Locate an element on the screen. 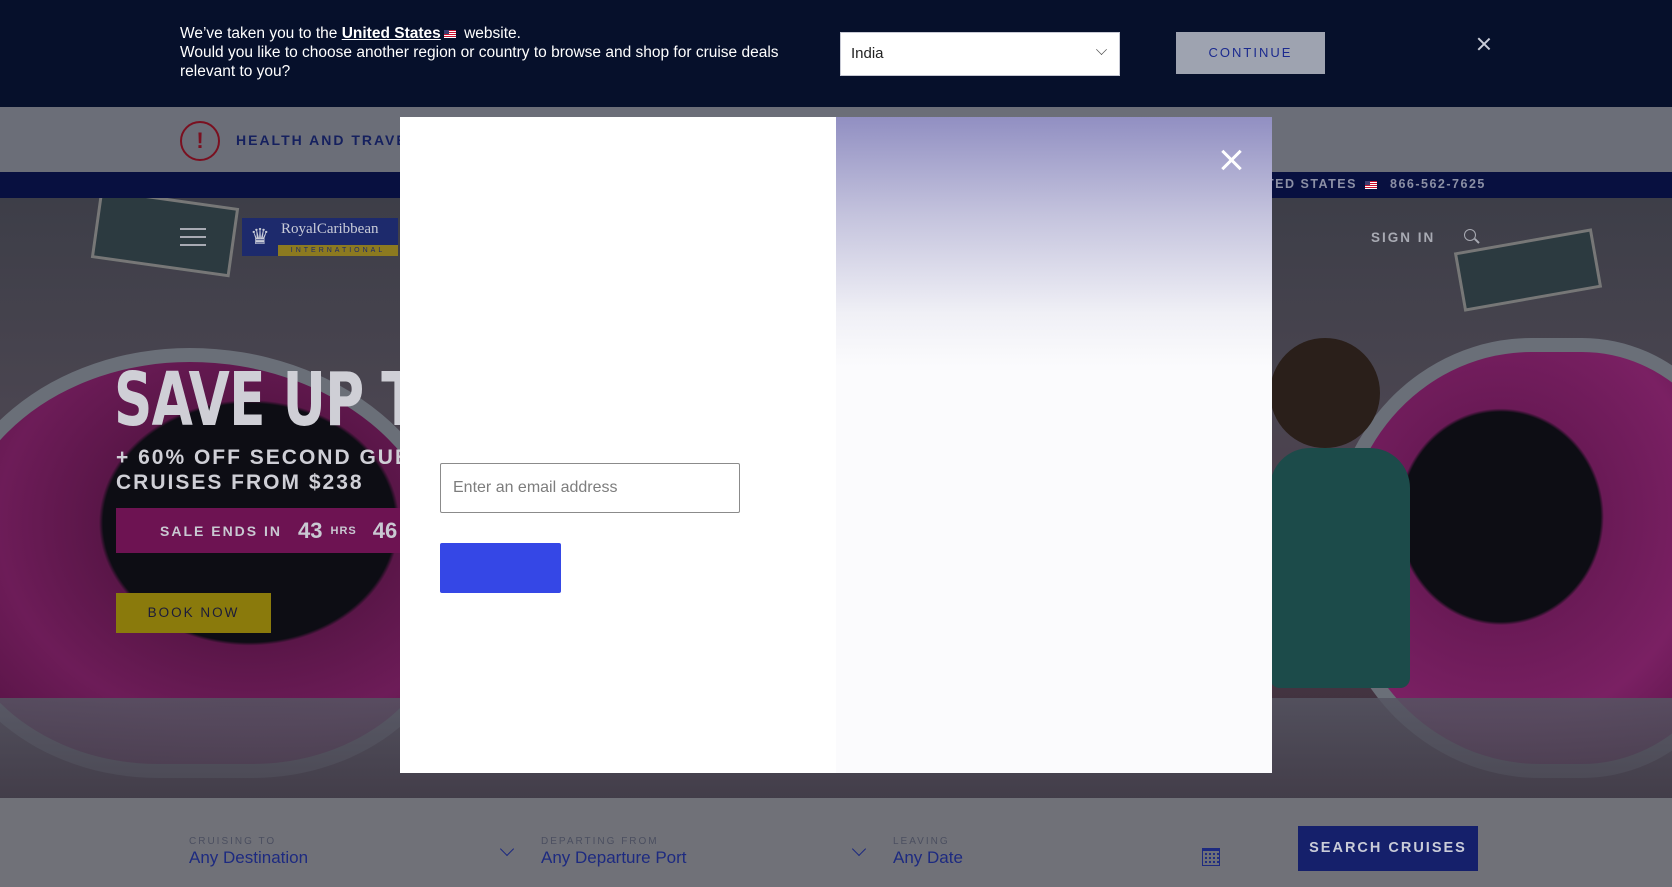  crown-anchor-icon: ♛ is located at coordinates (260, 236).